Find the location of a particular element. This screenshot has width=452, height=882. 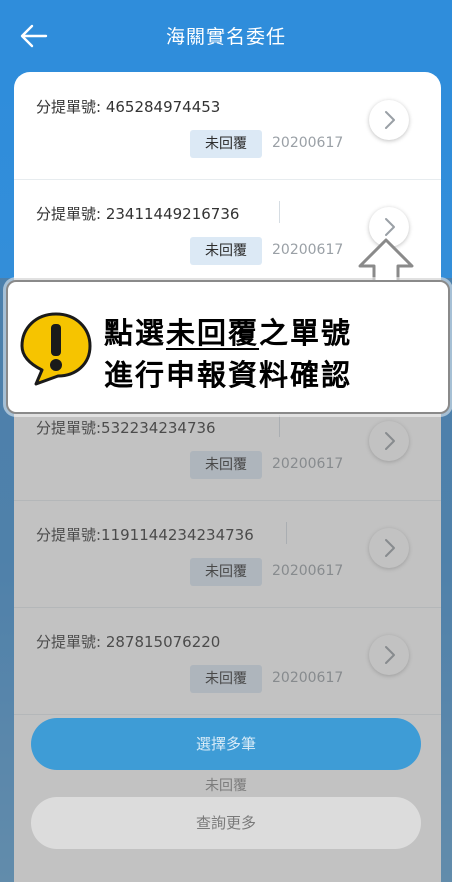

instruction-text: 點選未回覆之單號 進行申報資料確認 is located at coordinates (228, 354).